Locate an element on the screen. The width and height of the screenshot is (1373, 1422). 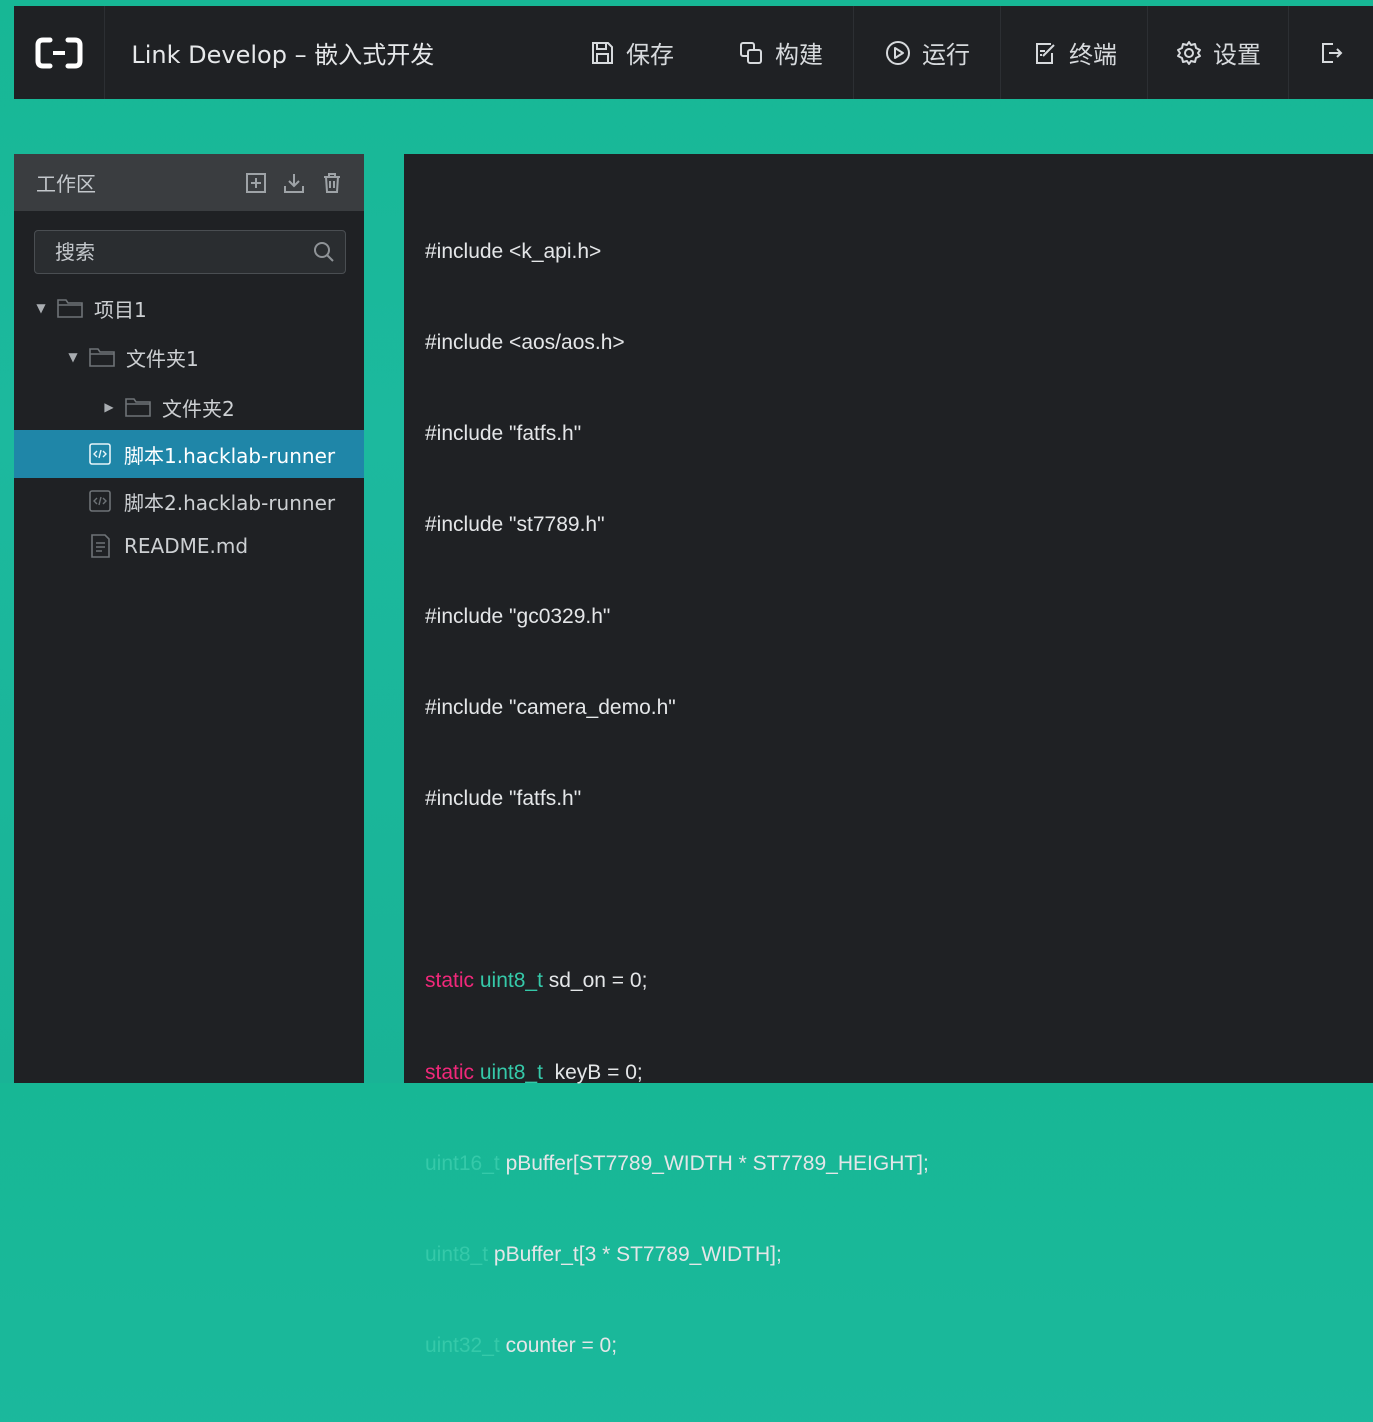
toolbar: 保存 构建 运行 终端 设置 is located at coordinates (964, 52).